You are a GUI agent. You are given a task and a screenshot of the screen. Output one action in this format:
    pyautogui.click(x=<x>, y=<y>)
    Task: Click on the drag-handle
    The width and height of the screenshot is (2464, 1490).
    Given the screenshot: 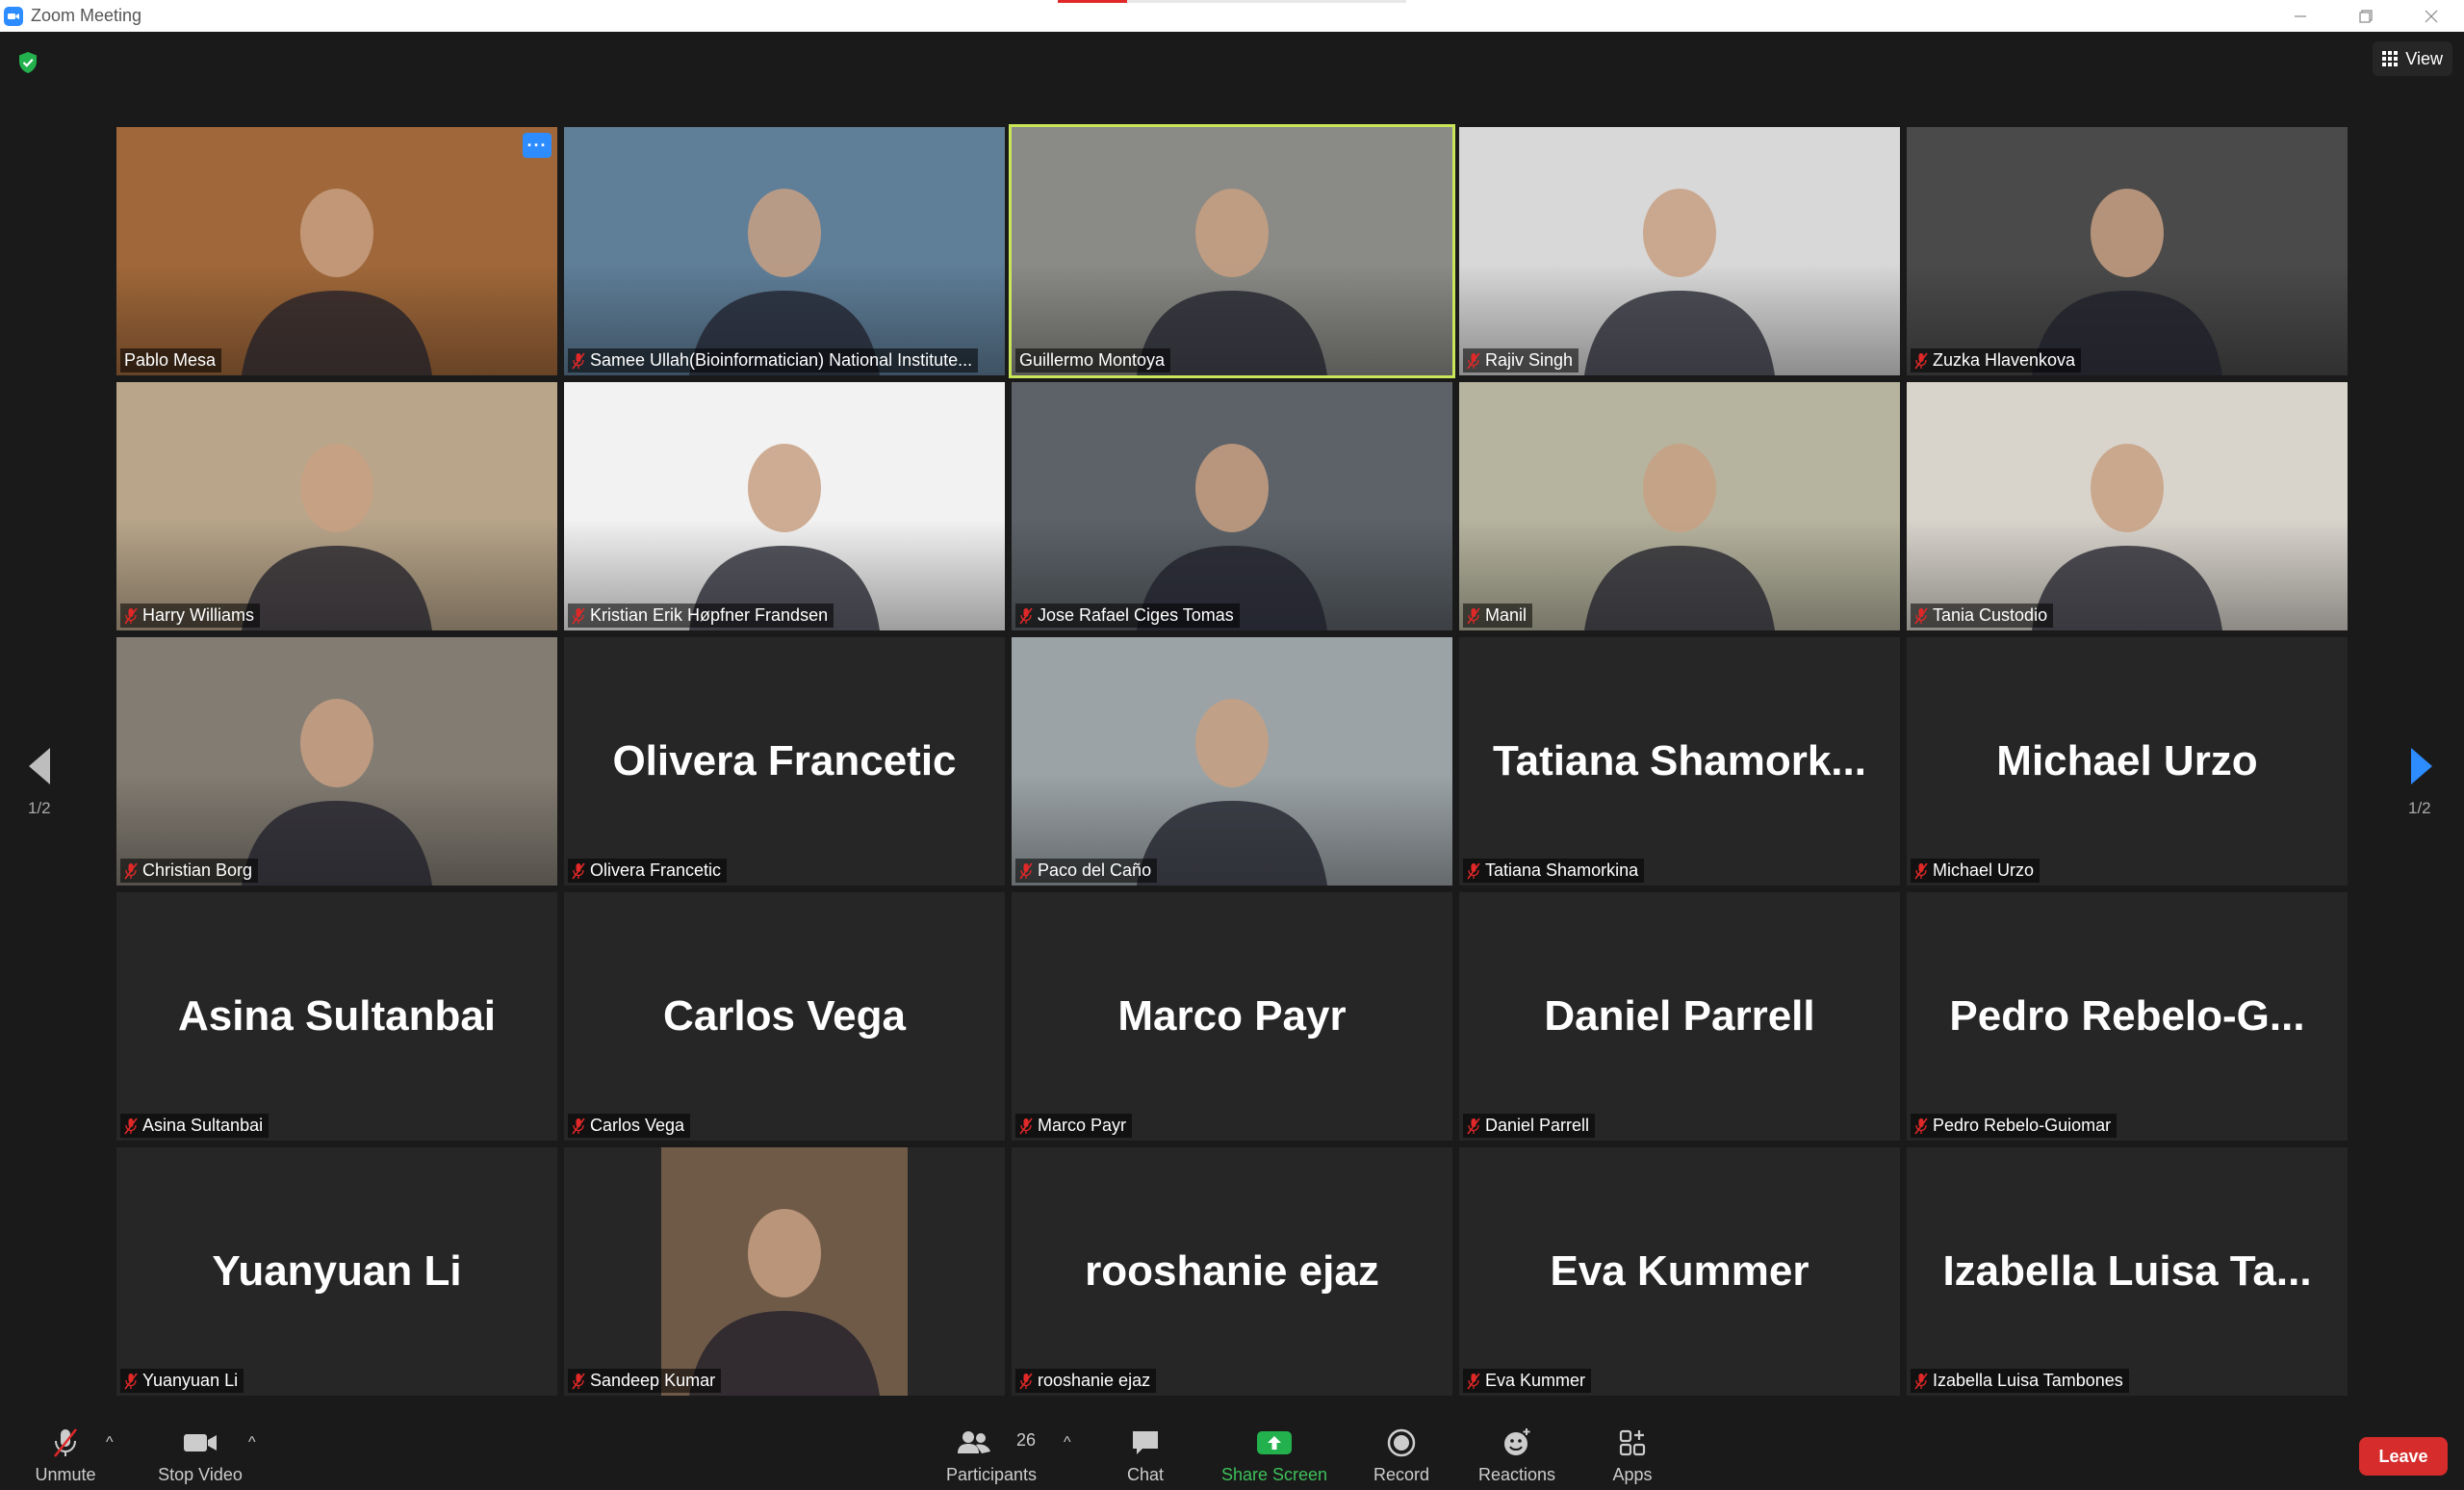 What is the action you would take?
    pyautogui.click(x=1266, y=1)
    